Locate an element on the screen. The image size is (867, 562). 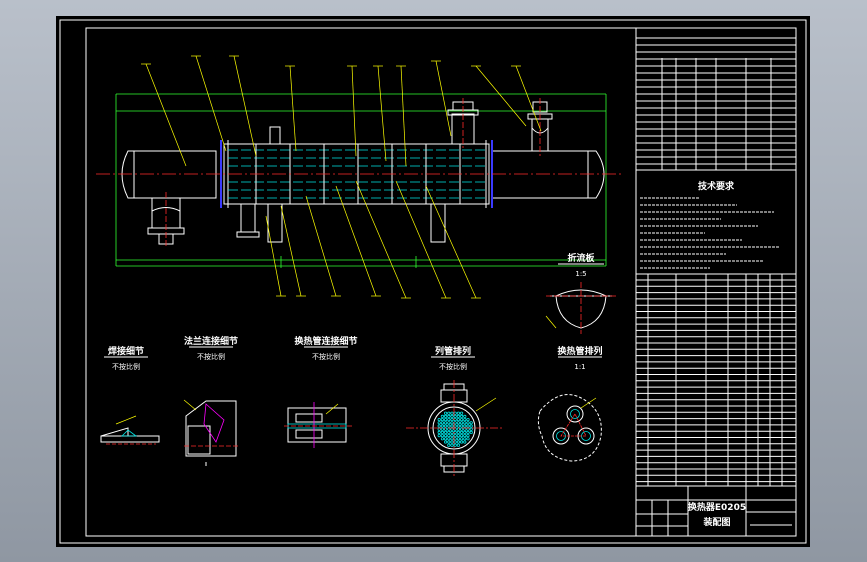
baffle-scale: 1:5 is located at coordinates (580, 274).